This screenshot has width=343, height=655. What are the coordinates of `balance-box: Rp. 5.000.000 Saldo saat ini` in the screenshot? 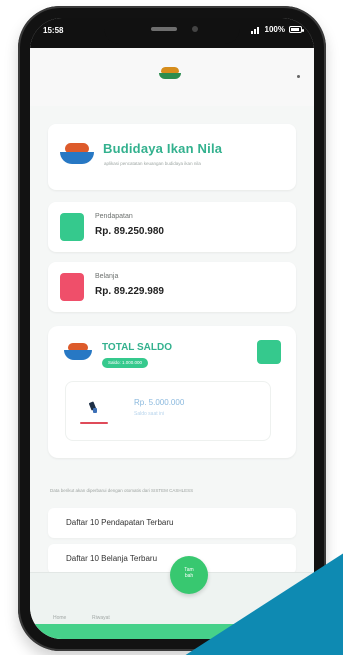 It's located at (168, 411).